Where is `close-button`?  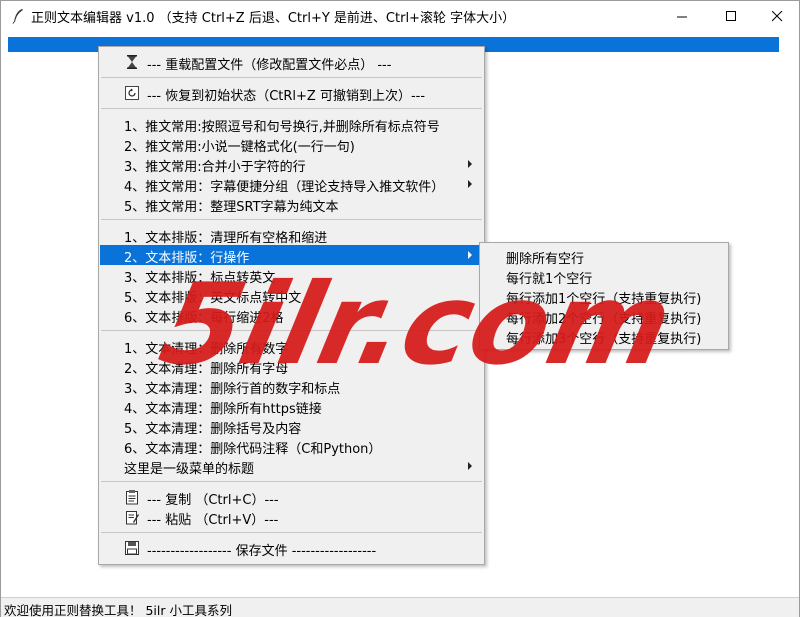
close-button is located at coordinates (777, 16).